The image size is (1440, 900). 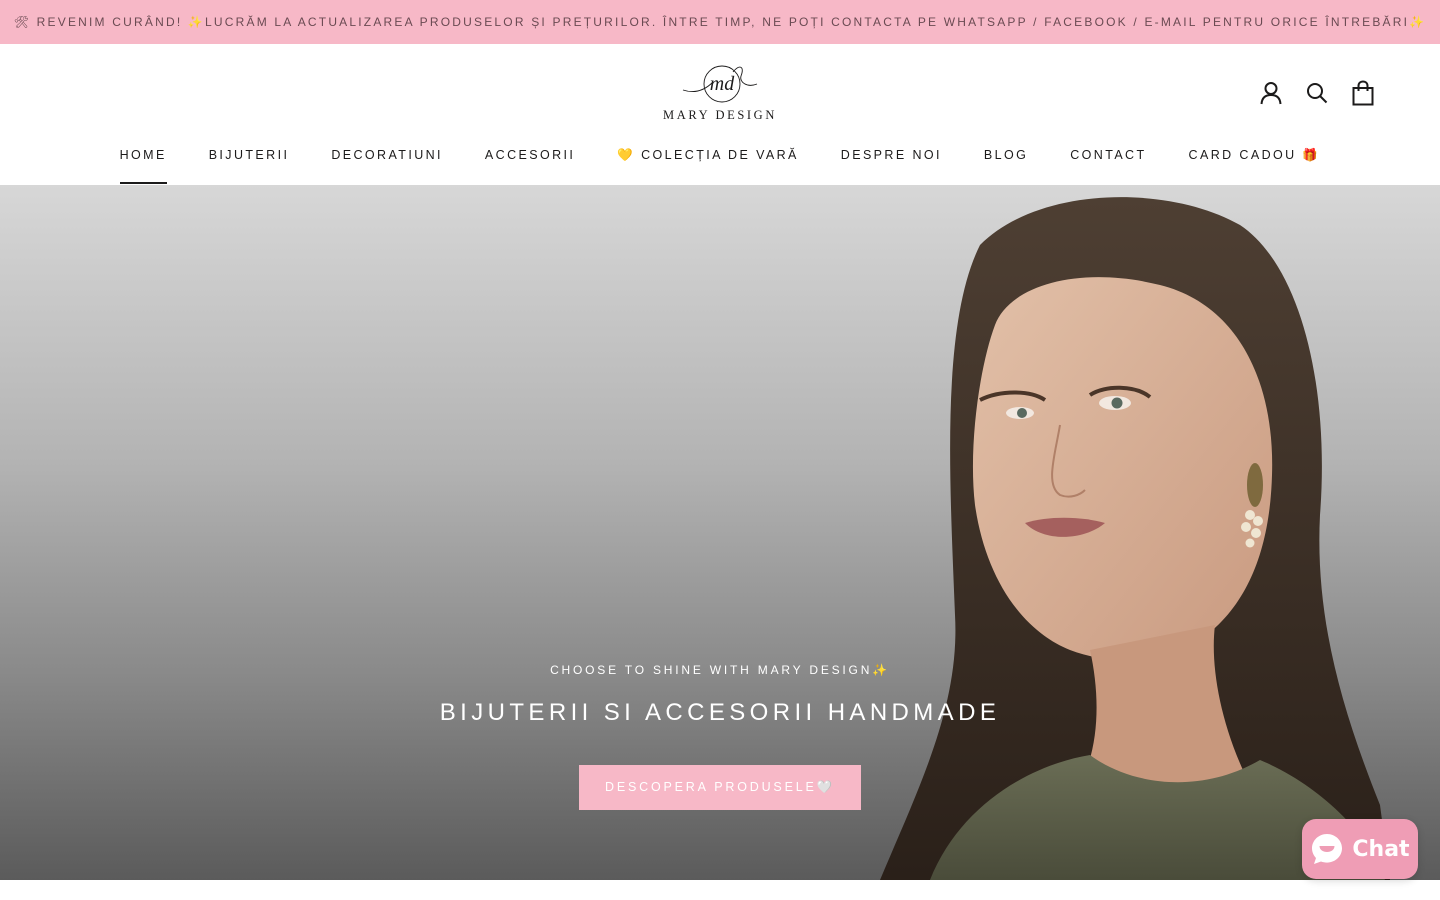 I want to click on cart-icon, so click(x=1363, y=93).